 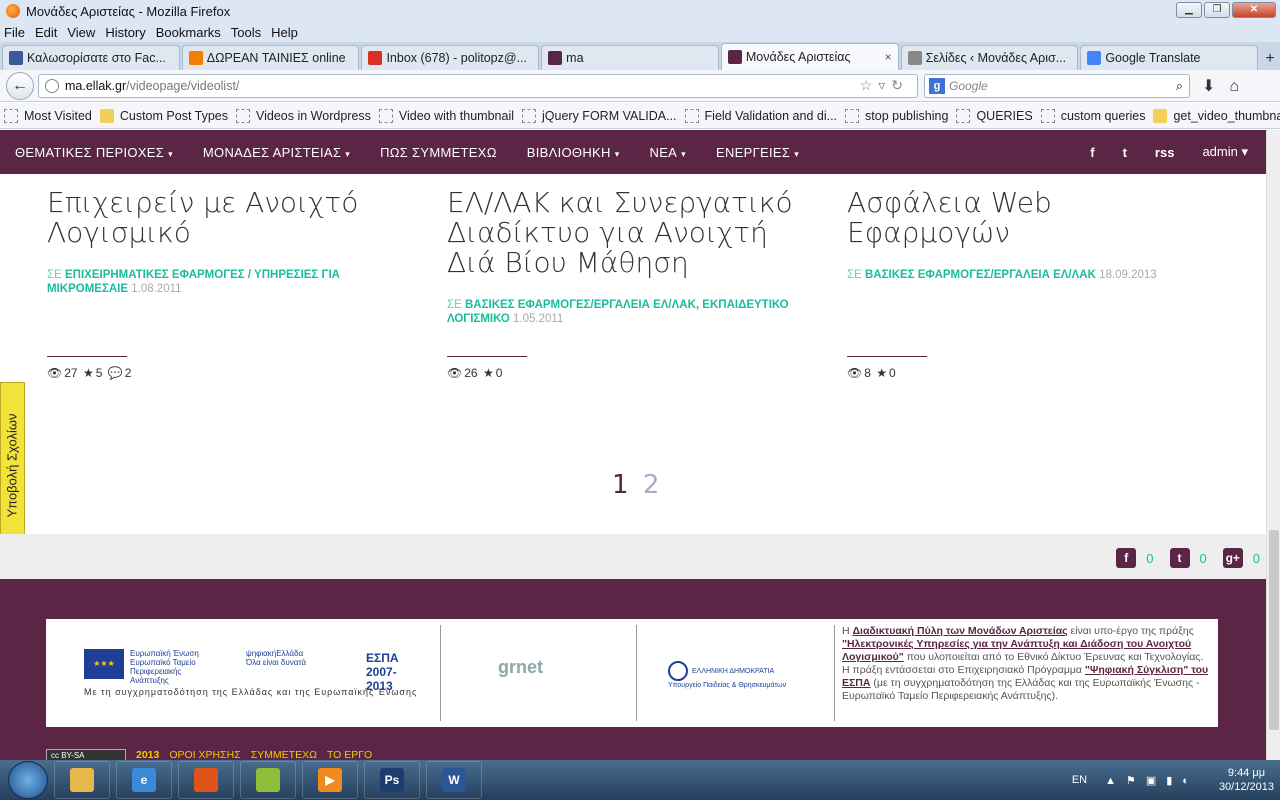 What do you see at coordinates (1092, 152) in the screenshot?
I see `facebook-icon: f` at bounding box center [1092, 152].